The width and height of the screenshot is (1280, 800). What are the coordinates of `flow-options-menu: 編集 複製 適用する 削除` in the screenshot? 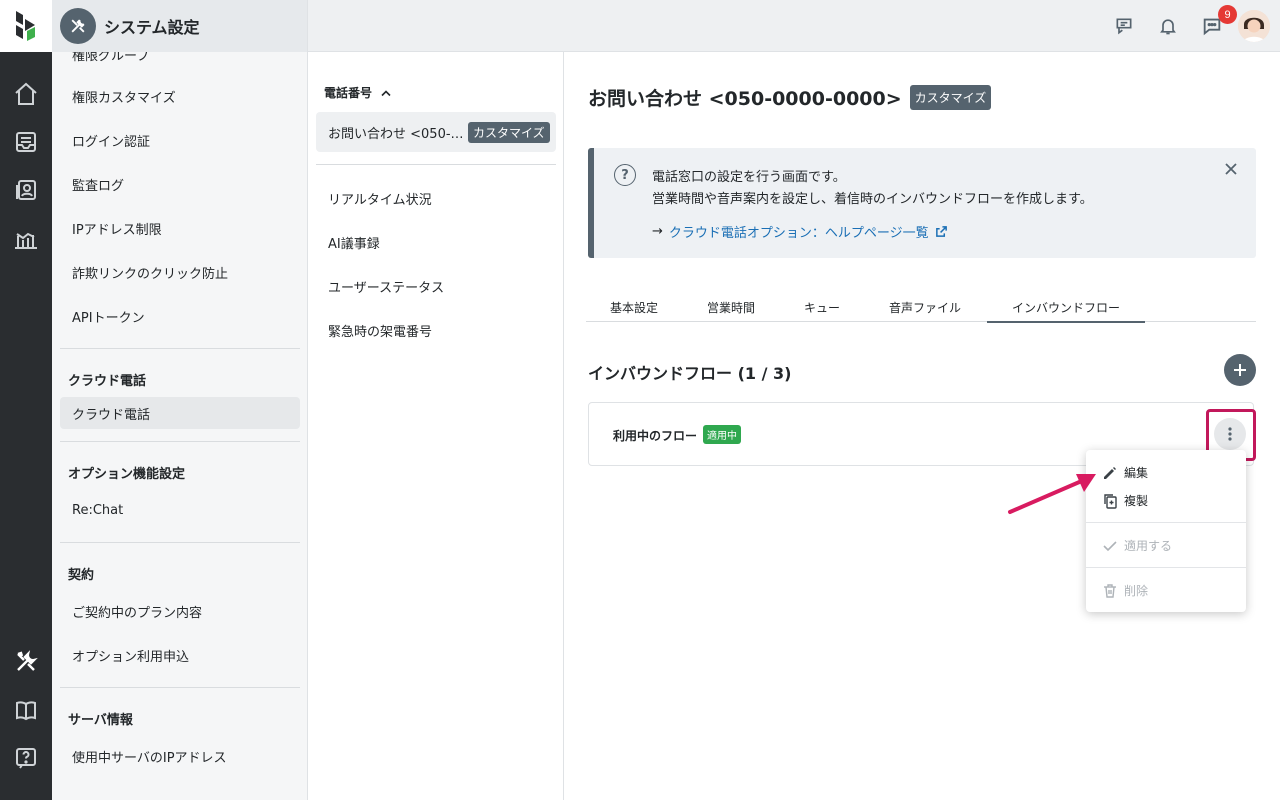 It's located at (1166, 531).